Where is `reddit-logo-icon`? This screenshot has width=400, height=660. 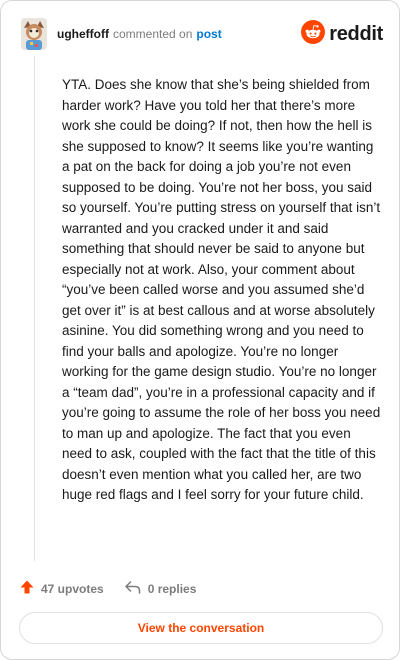 reddit-logo-icon is located at coordinates (313, 34).